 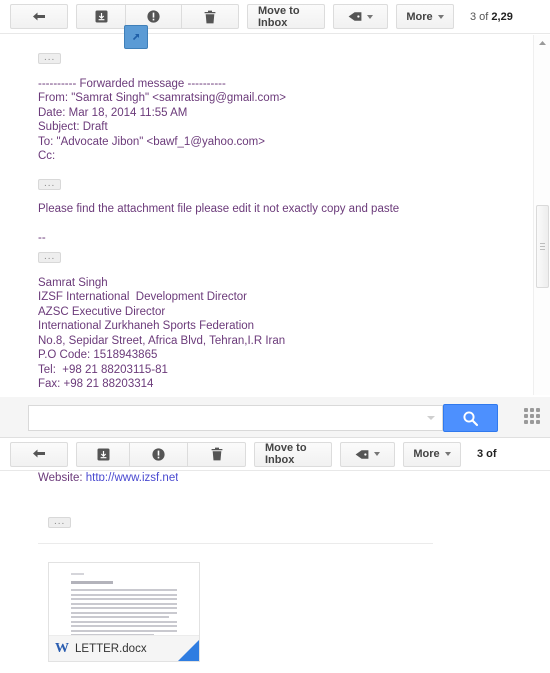 I want to click on apps-grid-icon, so click(x=533, y=417).